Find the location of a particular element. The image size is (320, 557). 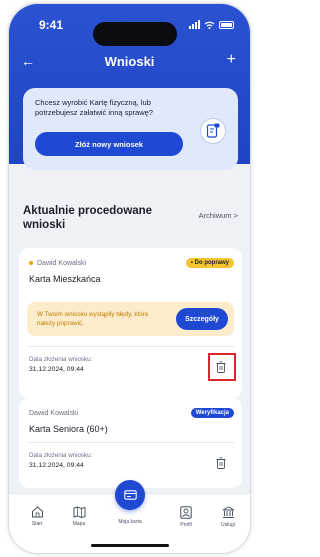

wifi-icon is located at coordinates (209, 25).